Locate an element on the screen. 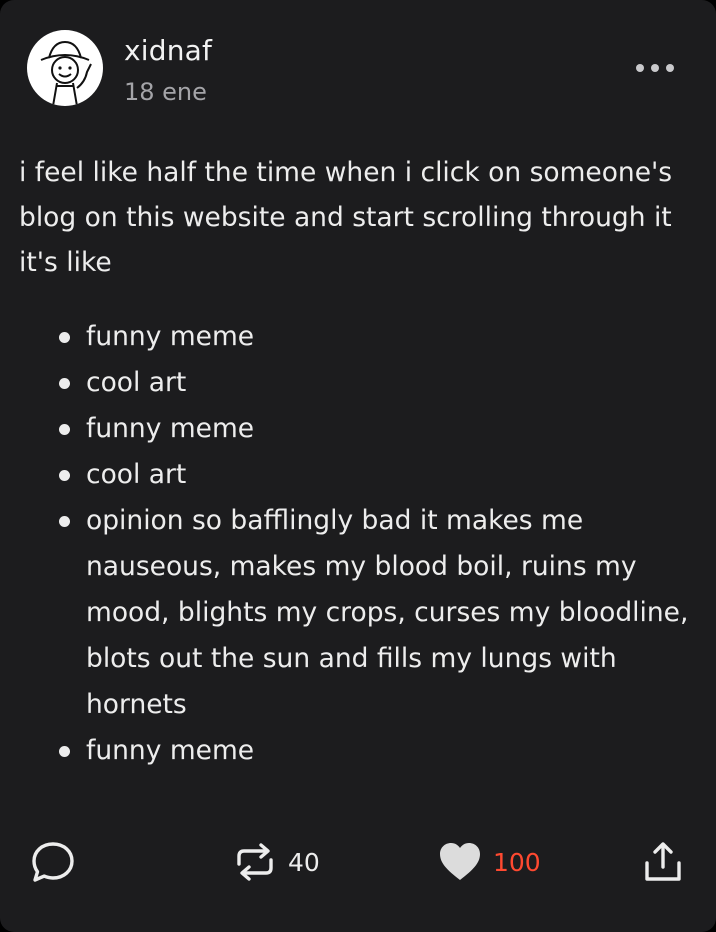 The height and width of the screenshot is (932, 716). avatar is located at coordinates (65, 68).